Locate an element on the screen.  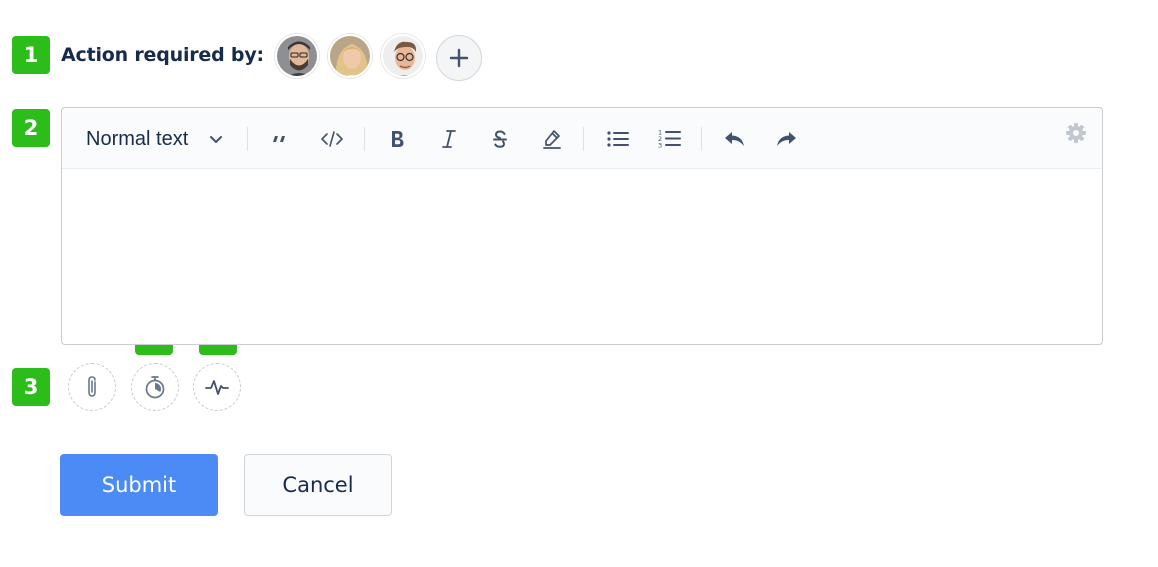
action-required-label: Action required by: is located at coordinates (162, 55).